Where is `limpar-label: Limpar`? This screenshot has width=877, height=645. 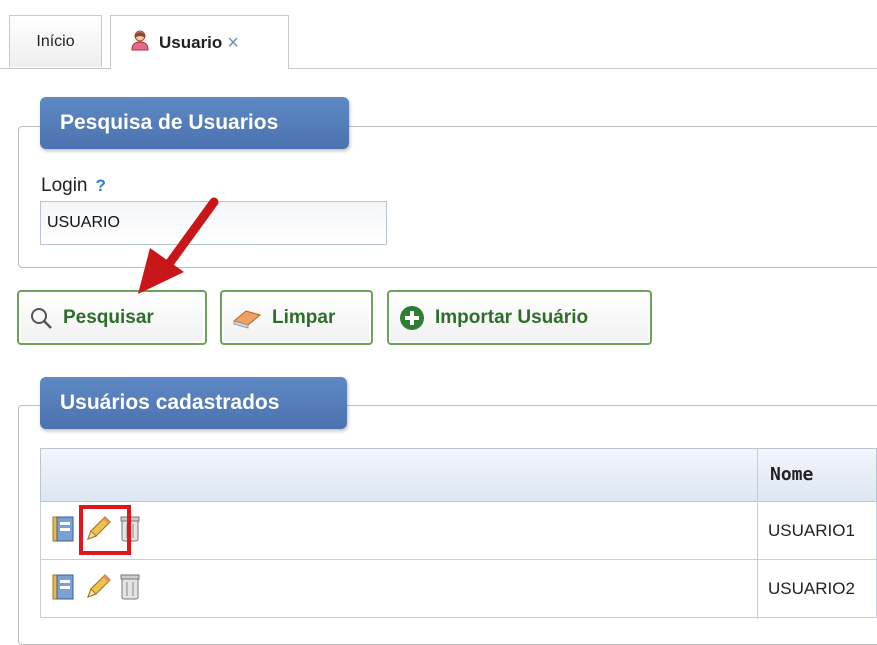 limpar-label: Limpar is located at coordinates (304, 317).